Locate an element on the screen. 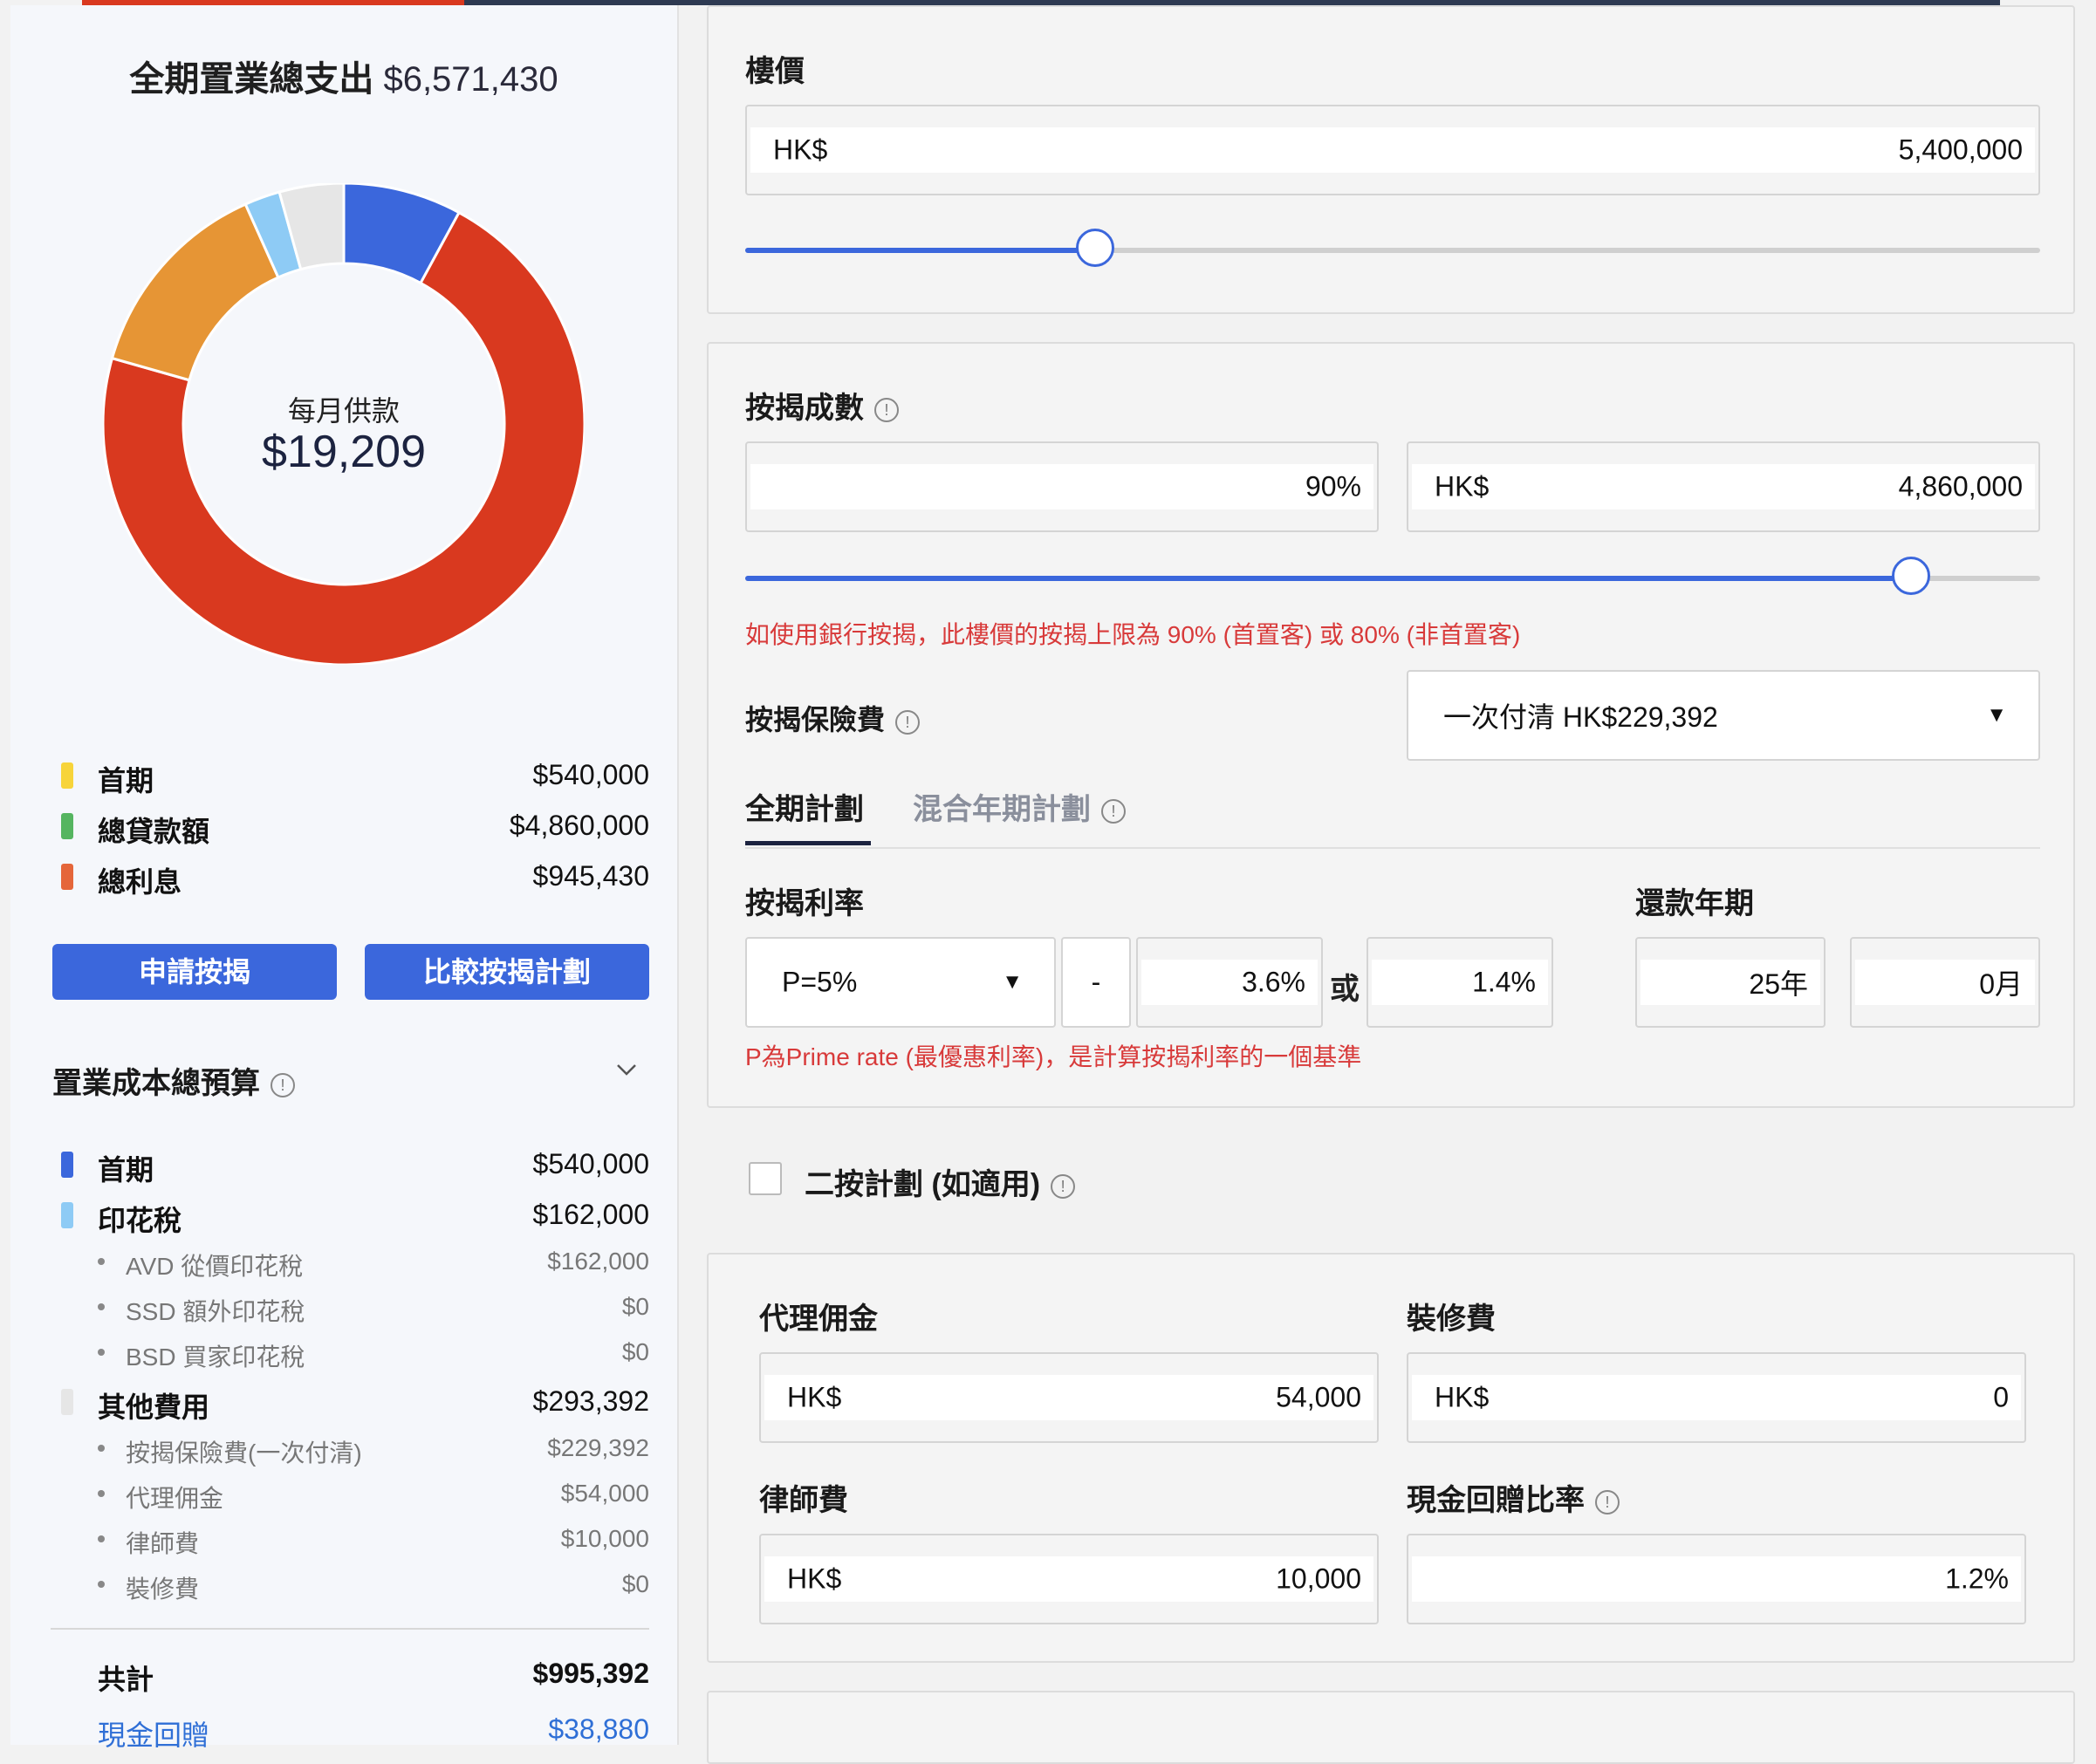  price-label: 樓價 is located at coordinates (775, 72).